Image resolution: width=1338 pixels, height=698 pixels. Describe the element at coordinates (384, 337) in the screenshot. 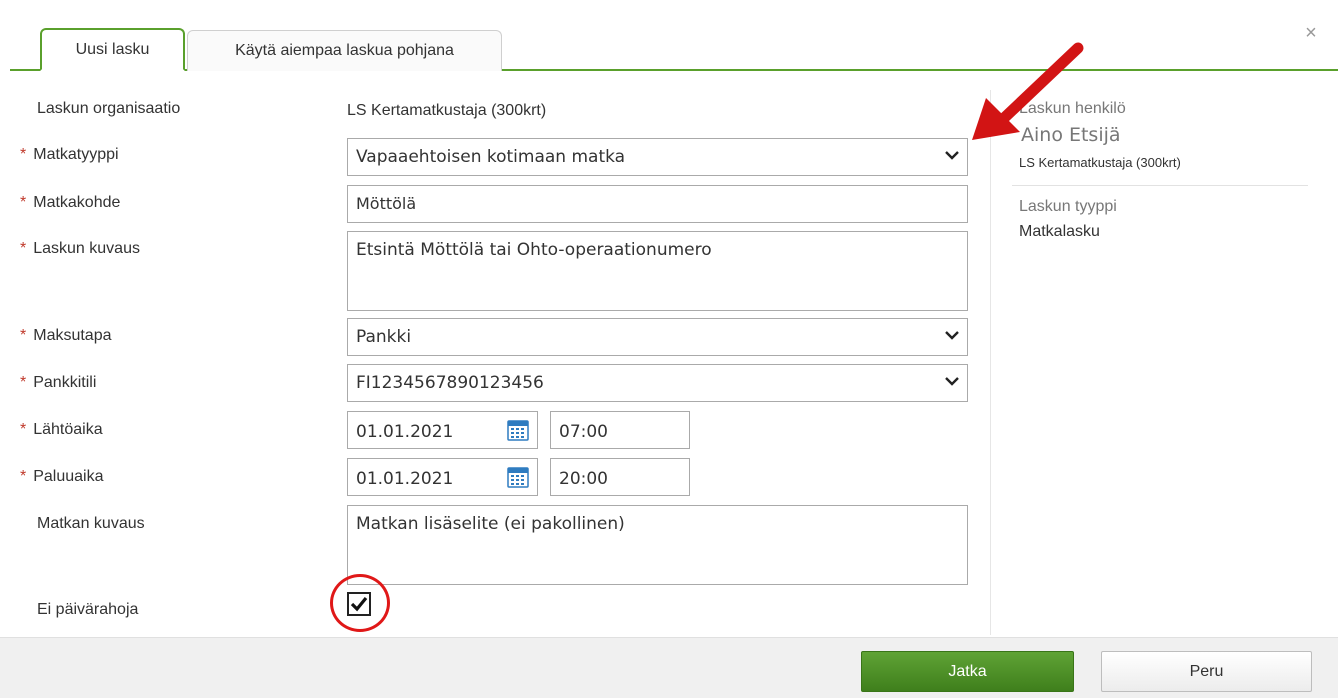

I see `payment-method-value: Pankki` at that location.